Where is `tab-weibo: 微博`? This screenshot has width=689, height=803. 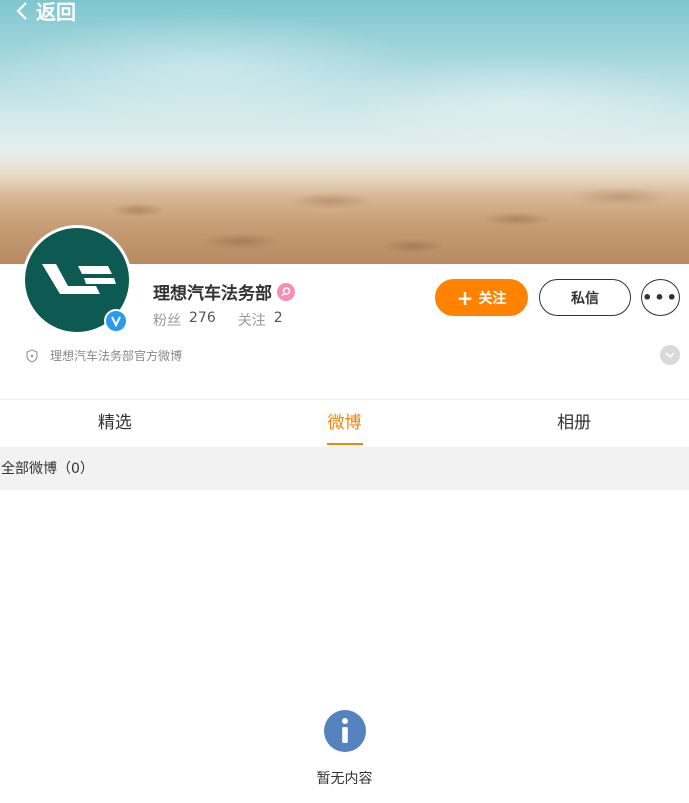
tab-weibo: 微博 is located at coordinates (345, 423).